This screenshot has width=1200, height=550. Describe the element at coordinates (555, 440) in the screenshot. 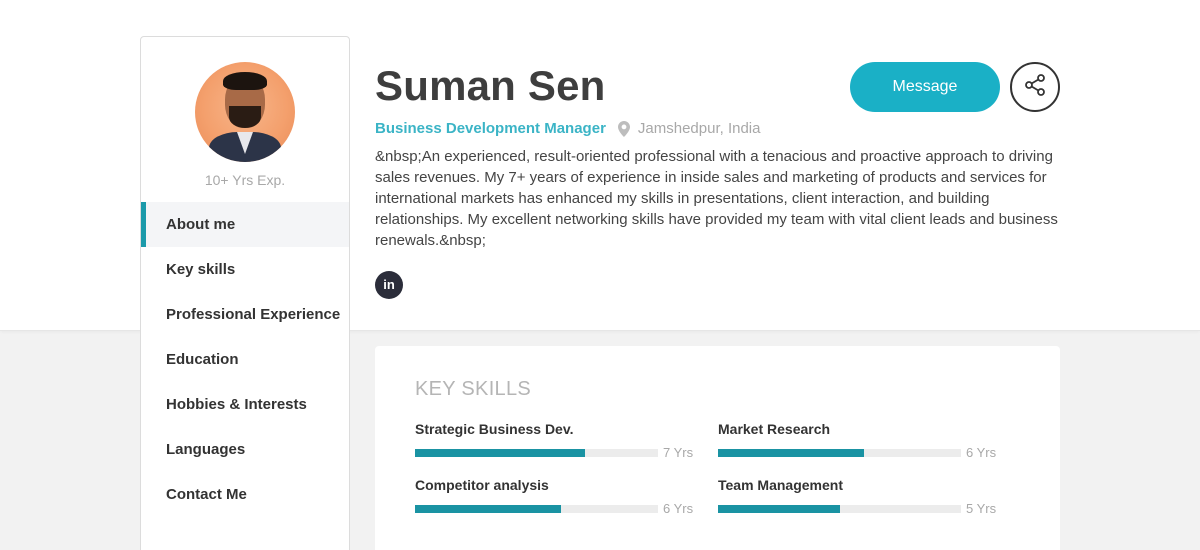

I see `skill-item: Strategic Business Dev. 7 Yrs` at that location.